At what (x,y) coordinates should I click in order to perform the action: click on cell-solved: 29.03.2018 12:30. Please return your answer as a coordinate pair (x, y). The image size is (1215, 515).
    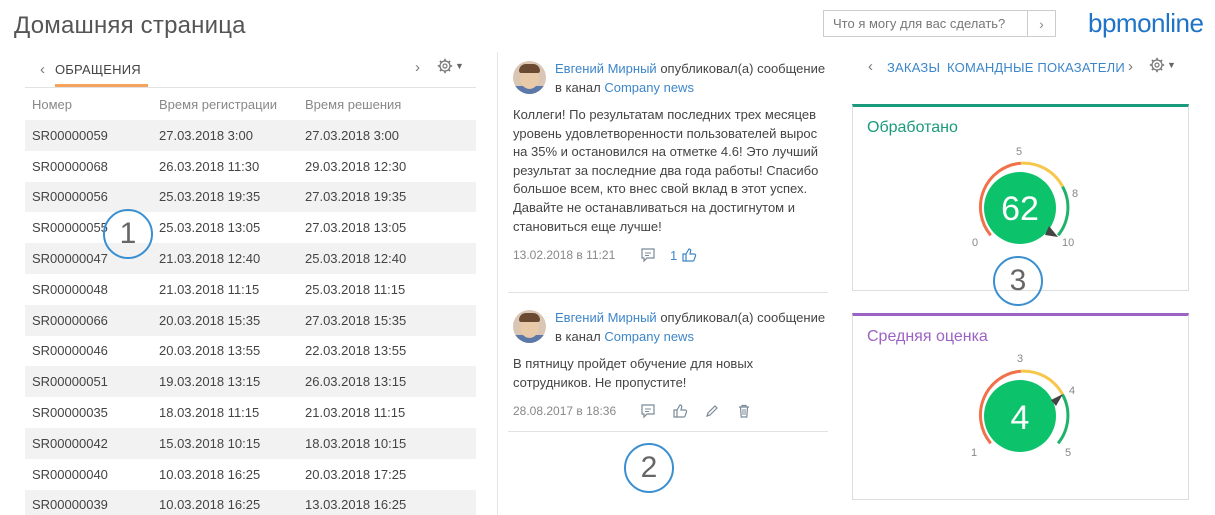
    Looking at the image, I should click on (356, 166).